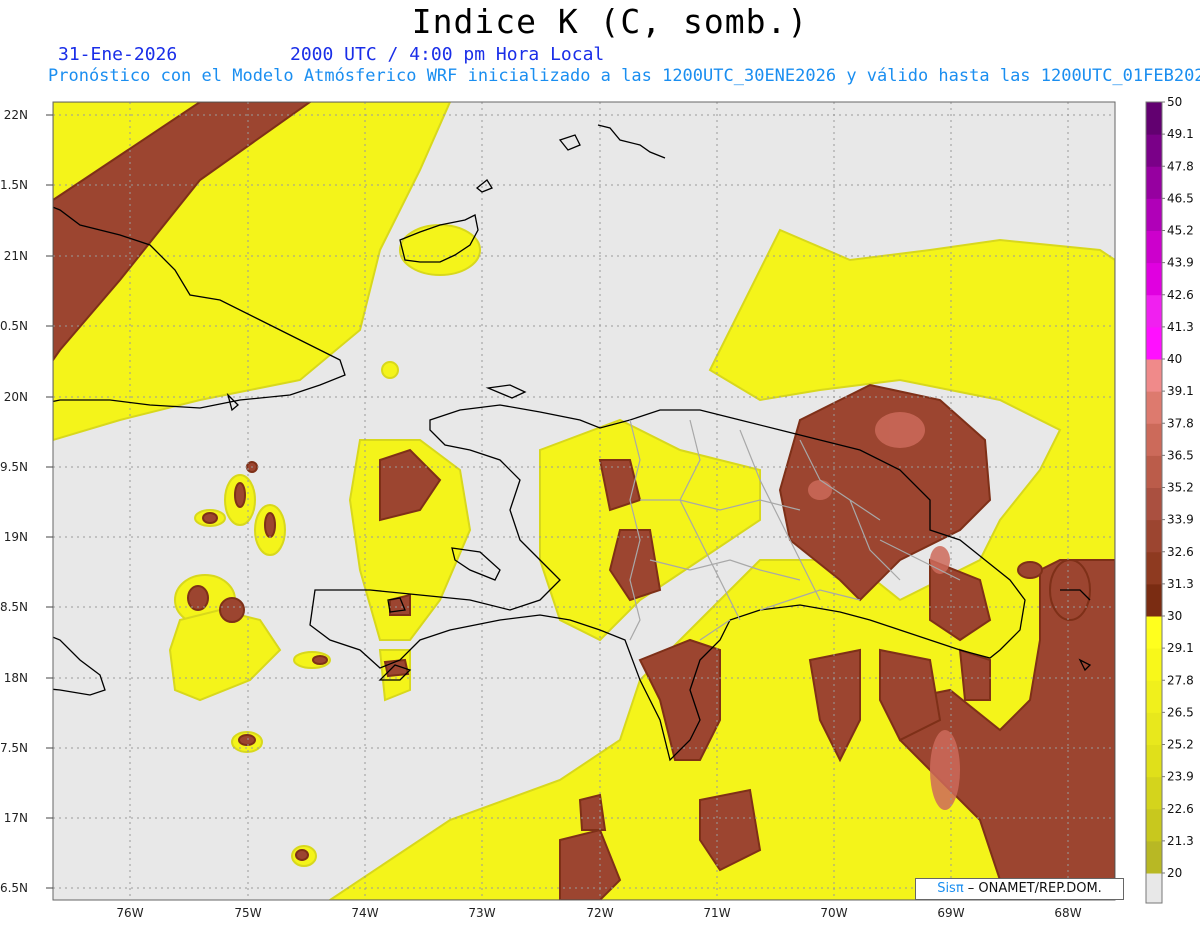  I want to click on lat-label: 7.5N, so click(14, 748).